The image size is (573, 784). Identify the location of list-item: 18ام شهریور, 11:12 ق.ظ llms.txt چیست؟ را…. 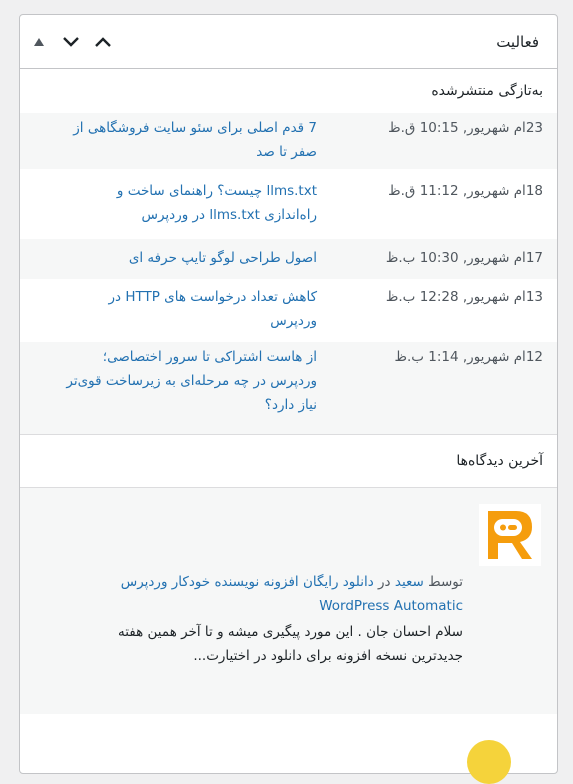
(288, 204).